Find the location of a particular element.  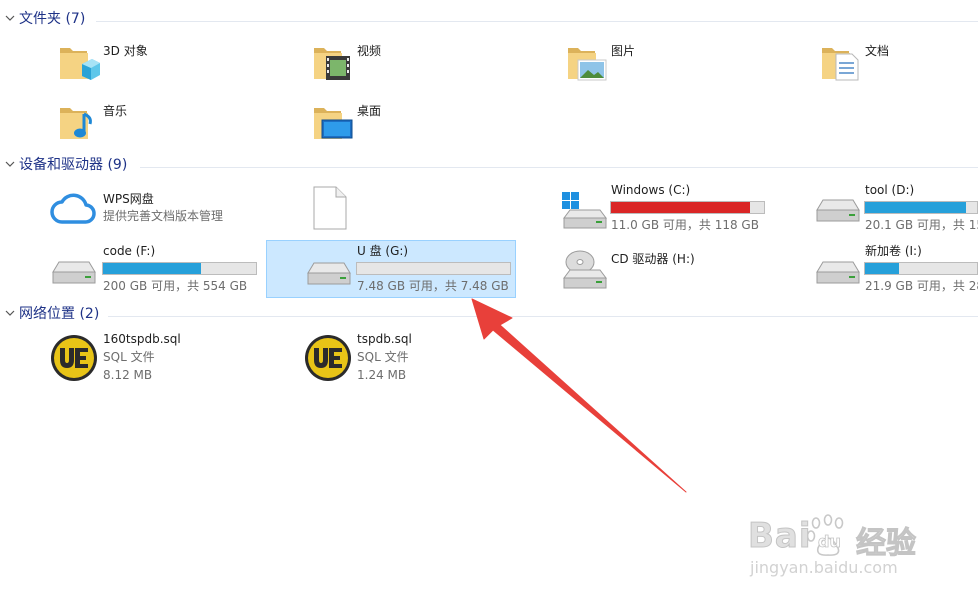

watermark-bai: Bai is located at coordinates (780, 536).